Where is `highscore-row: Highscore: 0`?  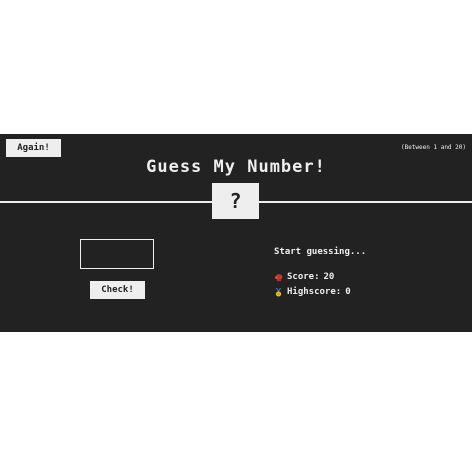
highscore-row: Highscore: 0 is located at coordinates (312, 292).